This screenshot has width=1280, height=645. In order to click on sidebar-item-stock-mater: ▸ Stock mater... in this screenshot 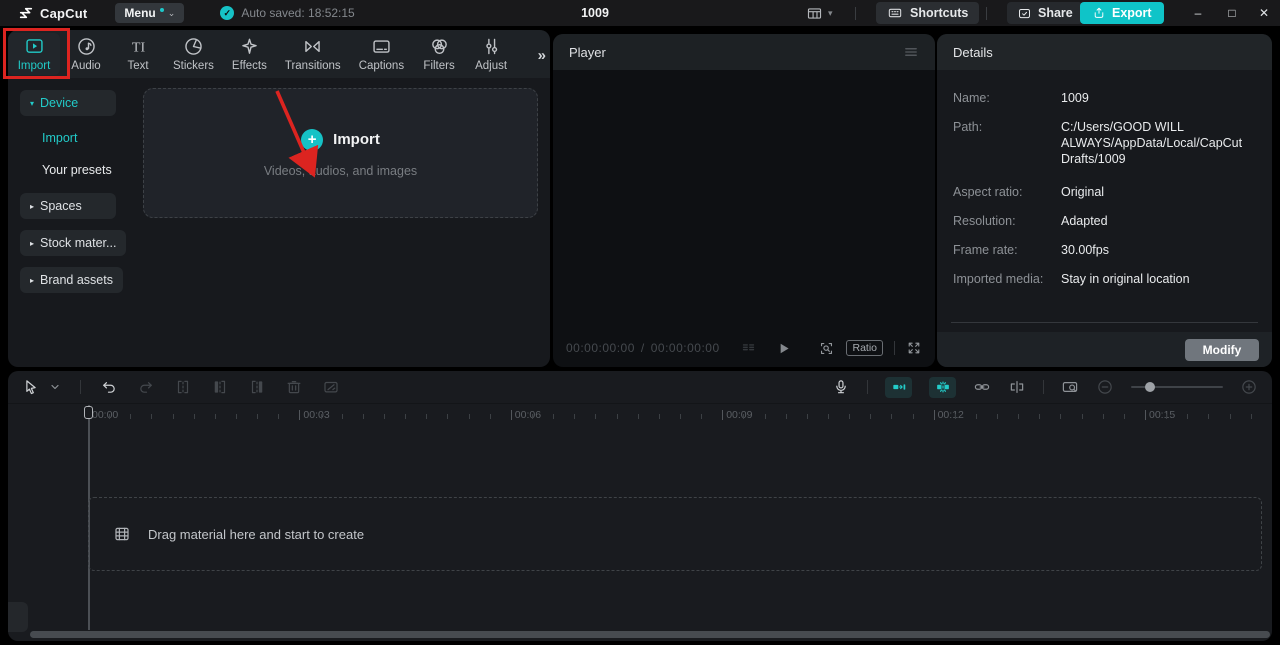, I will do `click(73, 243)`.